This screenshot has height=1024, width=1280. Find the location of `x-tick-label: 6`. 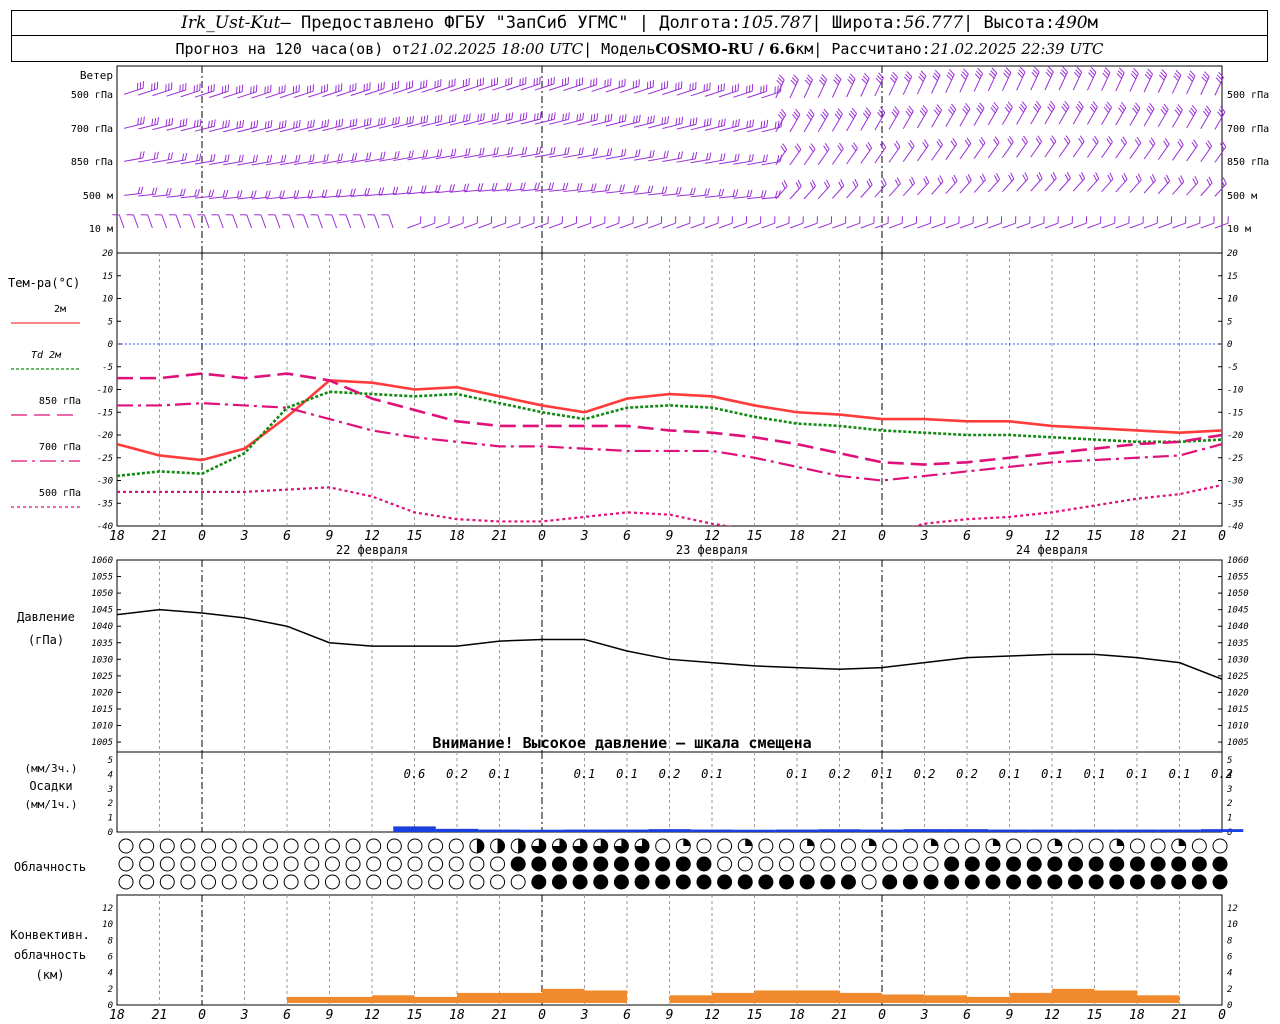

x-tick-label: 6 is located at coordinates (287, 536).